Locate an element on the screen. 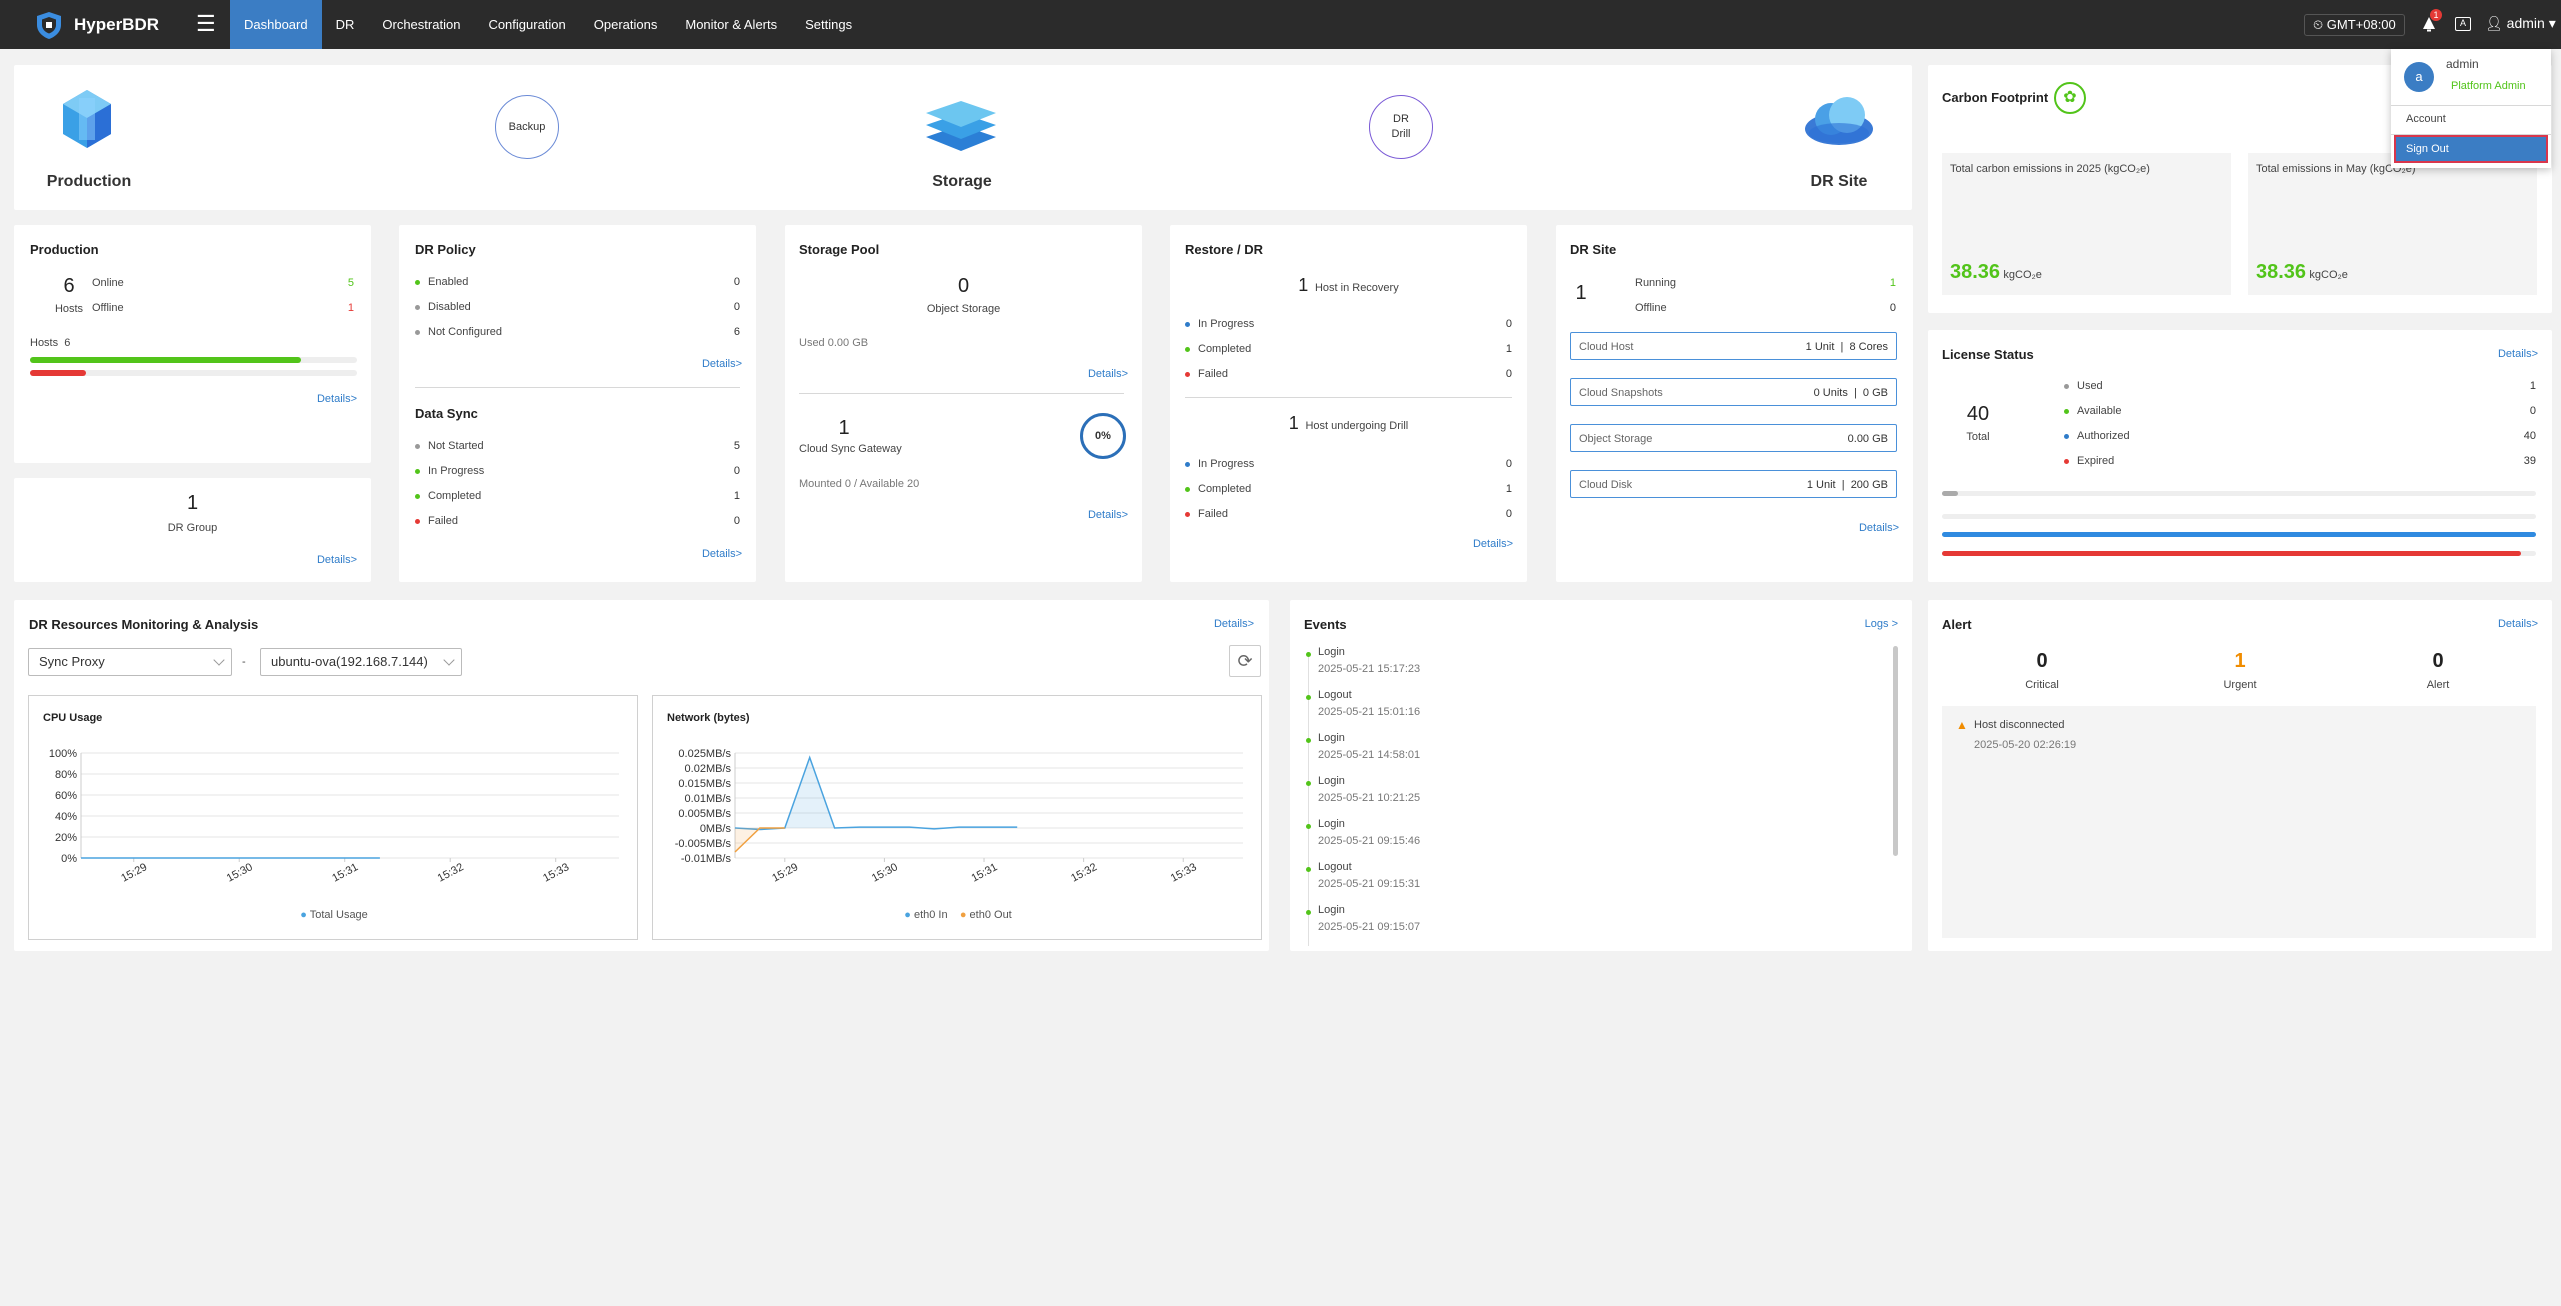 The width and height of the screenshot is (2561, 1306). menu-dr: DR is located at coordinates (345, 24).